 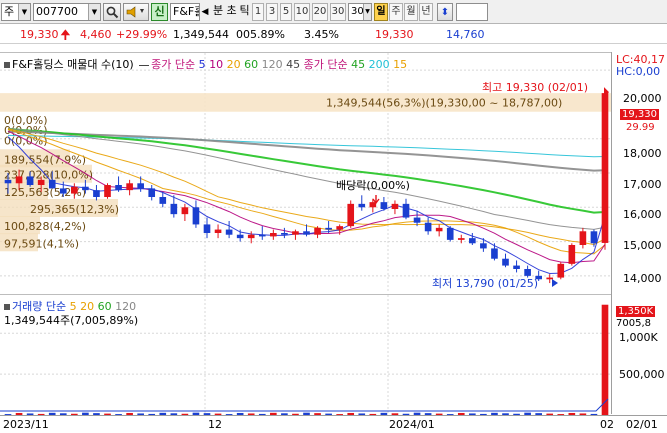 I want to click on interval-5: 5, so click(x=286, y=12).